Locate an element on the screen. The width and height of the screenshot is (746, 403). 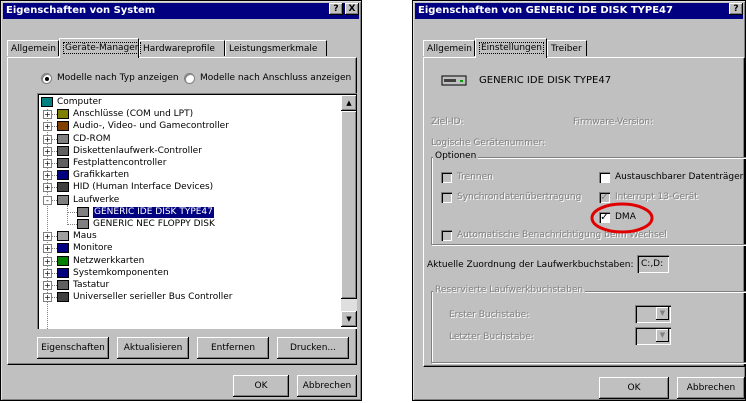
tree-item: + Diskettenlaufwerk-Controller is located at coordinates (187, 151).